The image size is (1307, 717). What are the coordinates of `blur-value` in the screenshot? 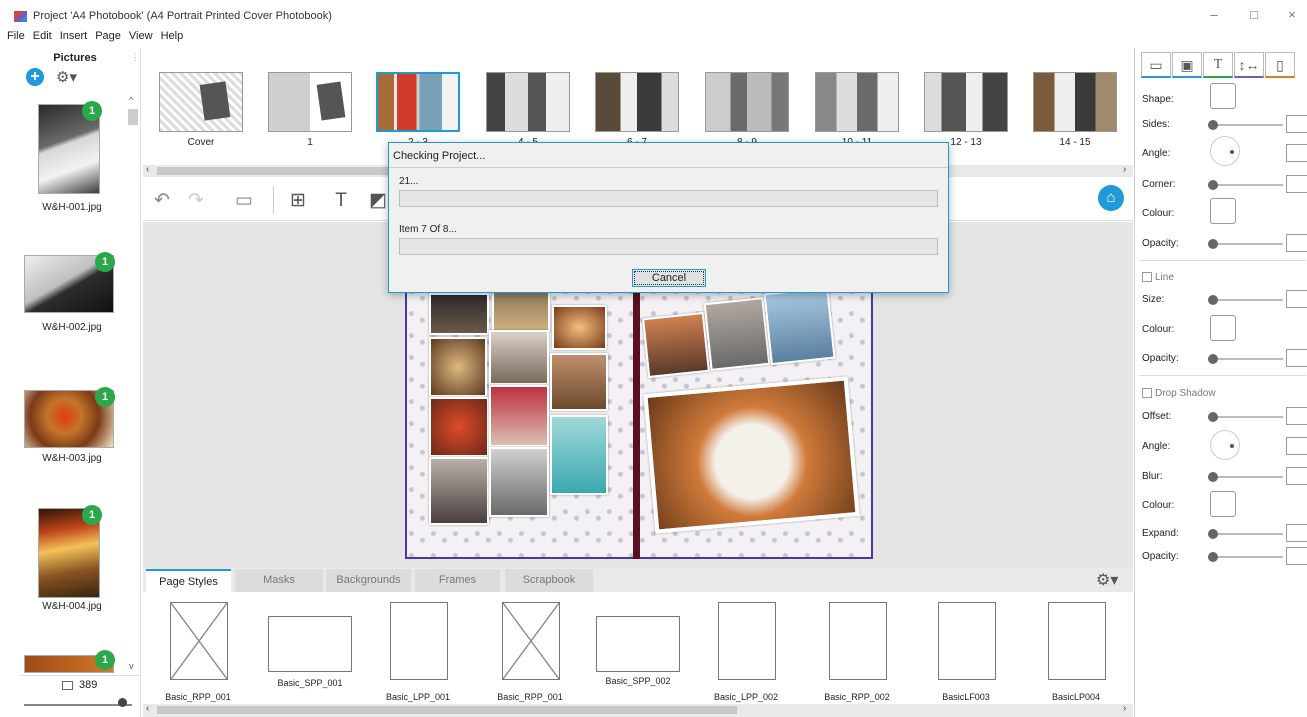 It's located at (1296, 476).